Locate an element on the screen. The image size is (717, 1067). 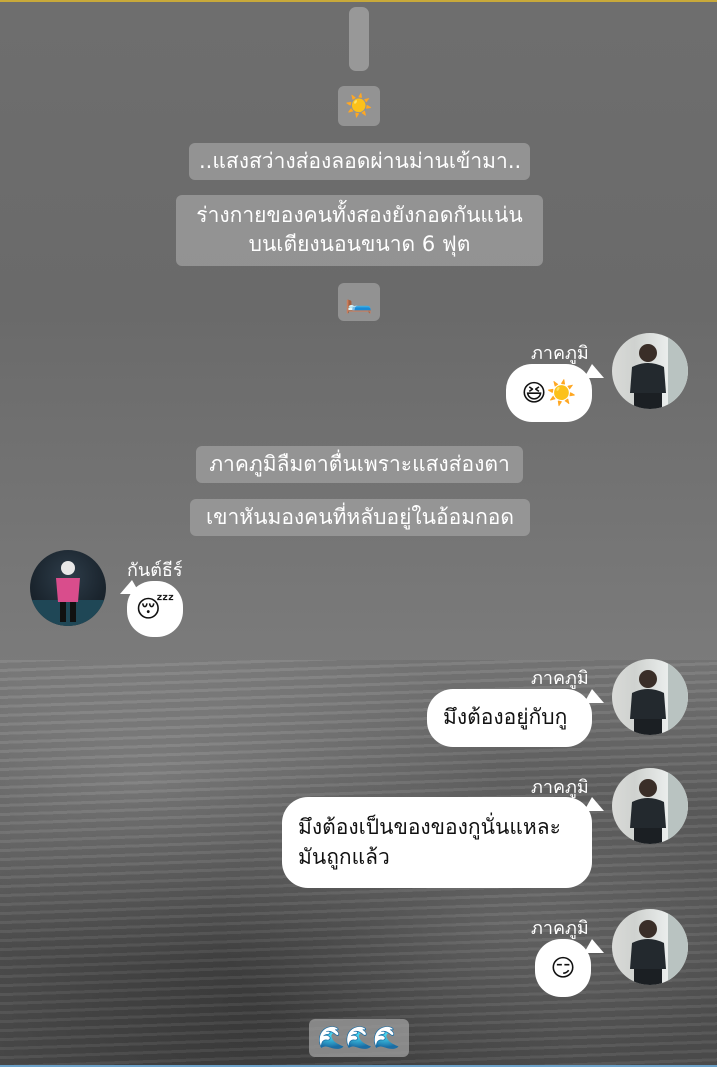
message-text: 😆☀️ is located at coordinates (549, 393).